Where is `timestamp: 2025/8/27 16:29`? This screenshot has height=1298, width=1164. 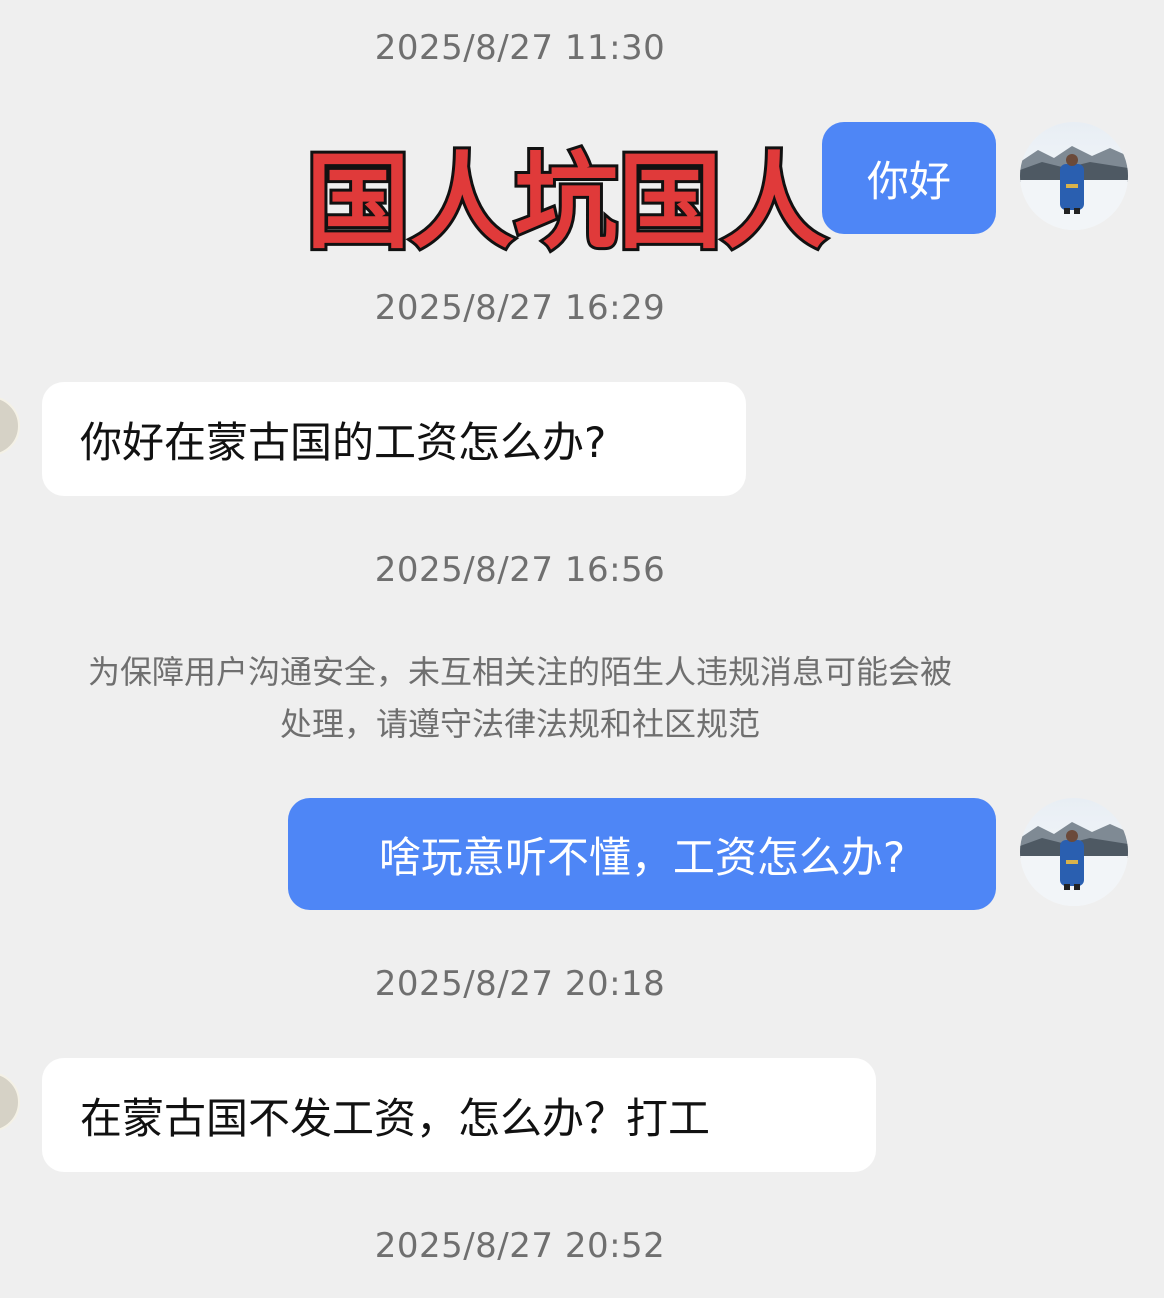 timestamp: 2025/8/27 16:29 is located at coordinates (520, 308).